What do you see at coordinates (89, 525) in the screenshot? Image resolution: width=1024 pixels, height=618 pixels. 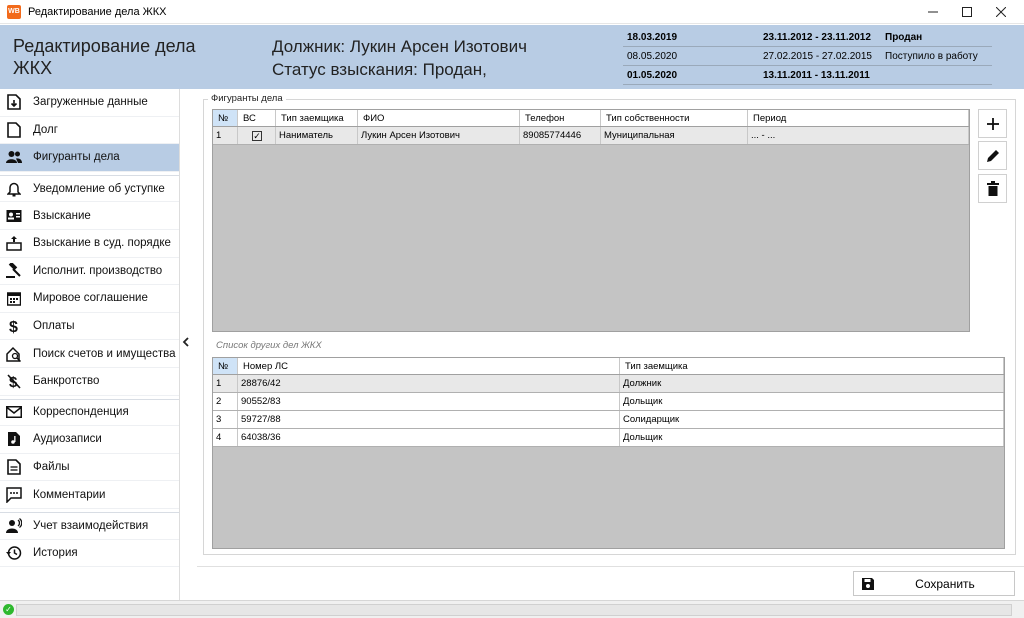 I see `sidebar-item-15: Учет взаимодействия` at bounding box center [89, 525].